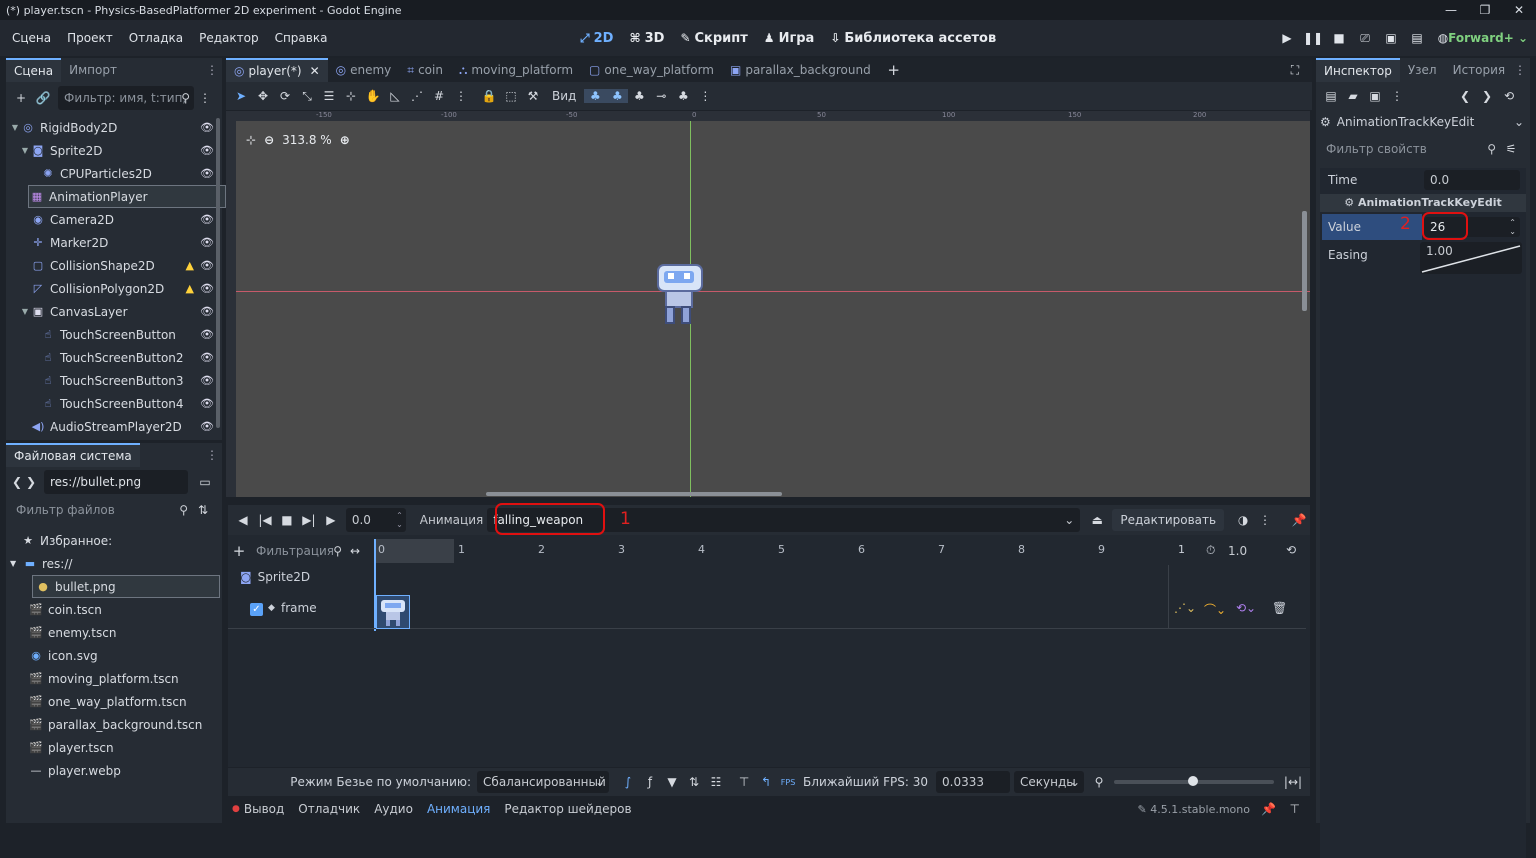 The image size is (1536, 858). What do you see at coordinates (1295, 809) in the screenshot?
I see `expand-panel-icon: ⊤` at bounding box center [1295, 809].